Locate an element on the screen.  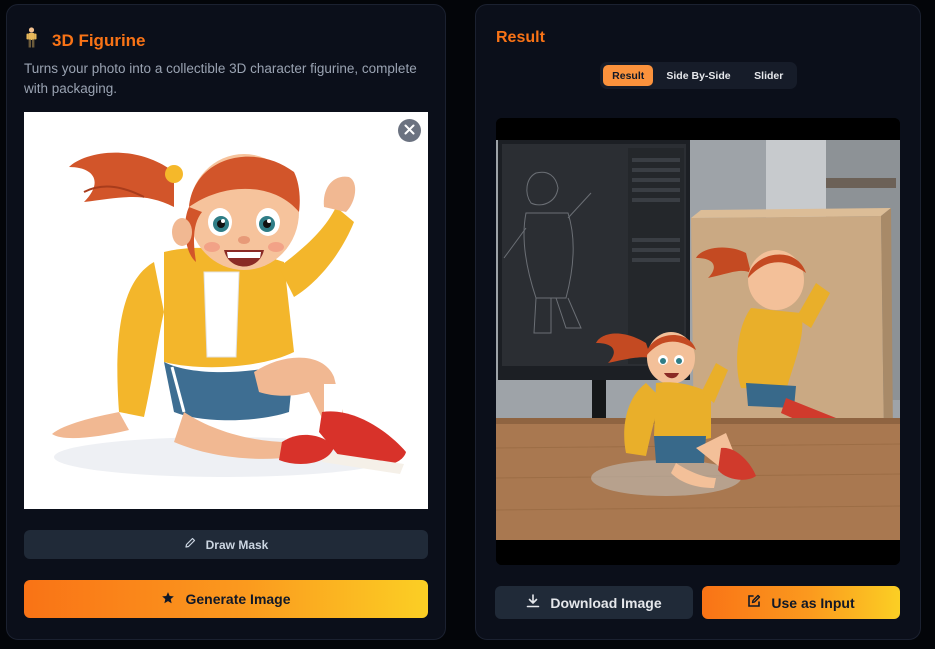
person-figurine-icon is located at coordinates (31, 40).